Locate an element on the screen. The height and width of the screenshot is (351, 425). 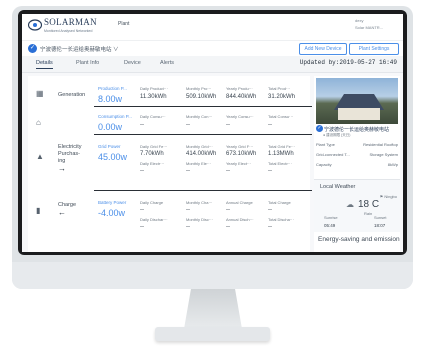
updated-timestamp: Updated by:2019-05-27 16:49 is located at coordinates (348, 62).